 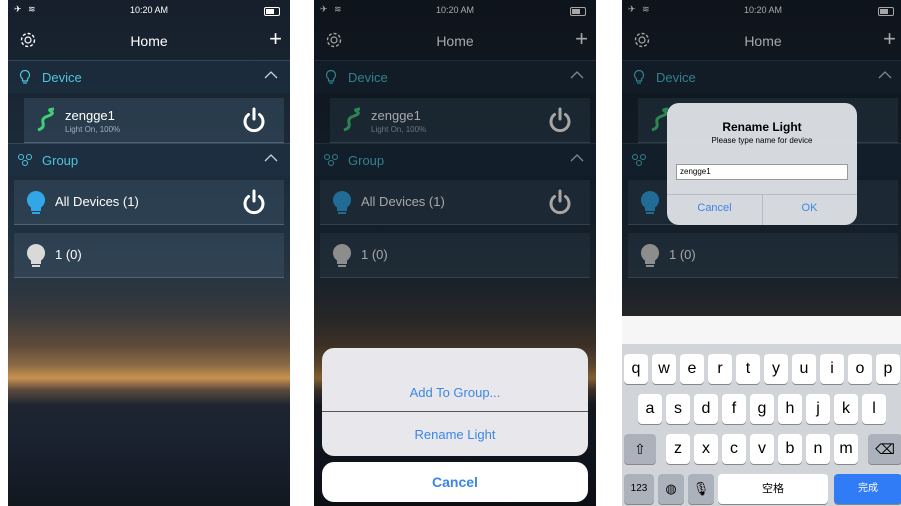 I want to click on key-c: c, so click(x=734, y=449).